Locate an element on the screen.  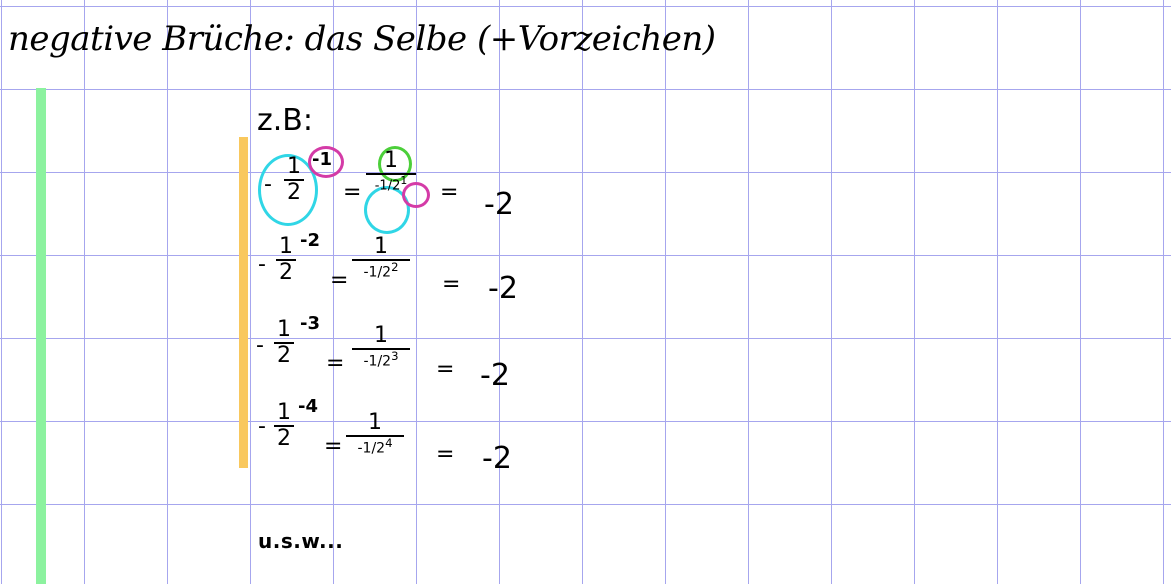
rhs-fraction: 1 -1/22 is located at coordinates (381, 258).